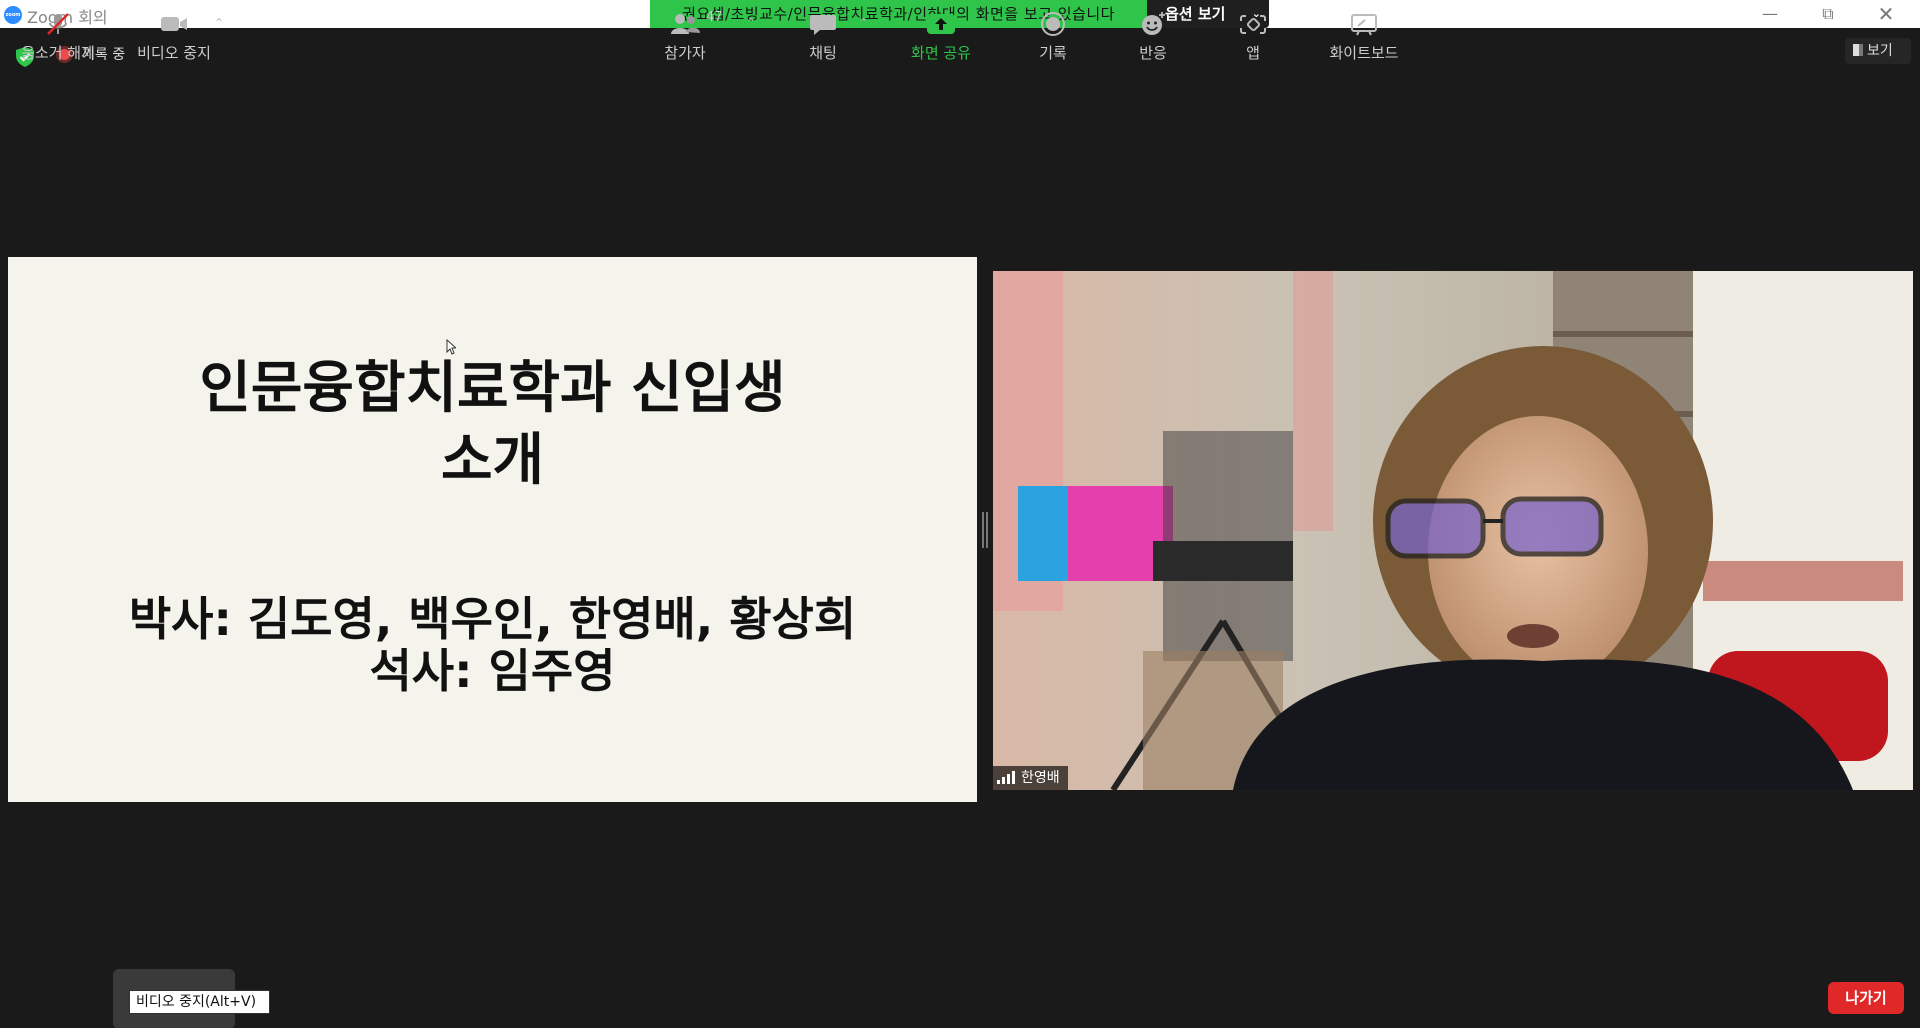 The width and height of the screenshot is (1920, 1028). What do you see at coordinates (685, 53) in the screenshot?
I see `participants-label: 참가자` at bounding box center [685, 53].